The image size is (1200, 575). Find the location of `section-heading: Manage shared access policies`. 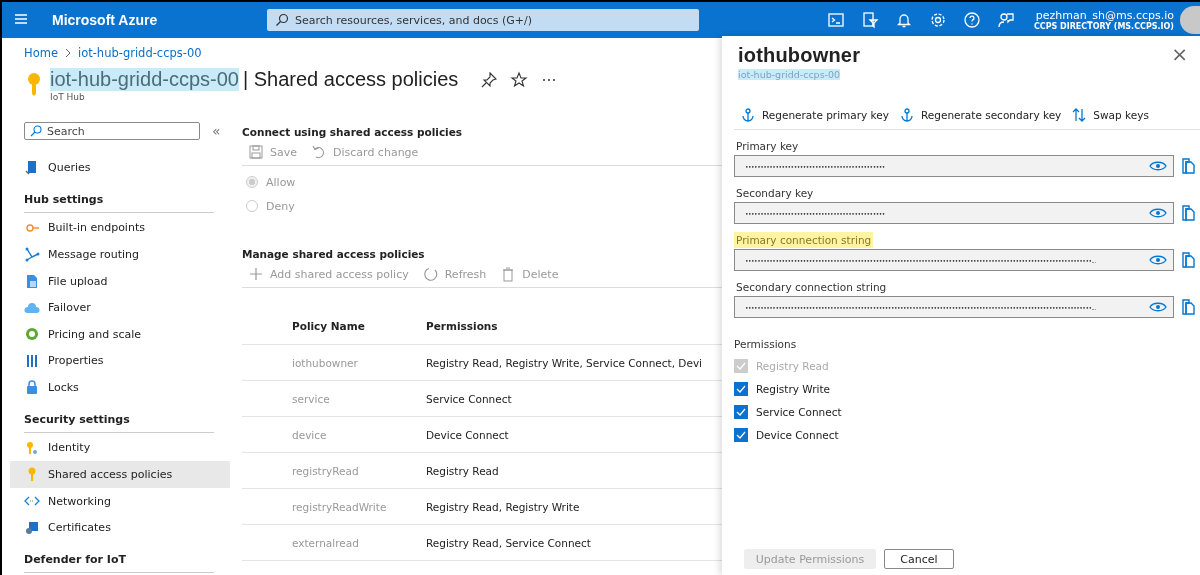

section-heading: Manage shared access policies is located at coordinates (334, 253).